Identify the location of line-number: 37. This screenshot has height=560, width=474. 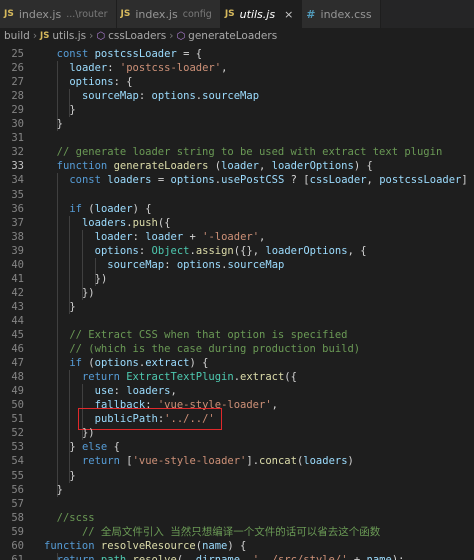
(17, 222).